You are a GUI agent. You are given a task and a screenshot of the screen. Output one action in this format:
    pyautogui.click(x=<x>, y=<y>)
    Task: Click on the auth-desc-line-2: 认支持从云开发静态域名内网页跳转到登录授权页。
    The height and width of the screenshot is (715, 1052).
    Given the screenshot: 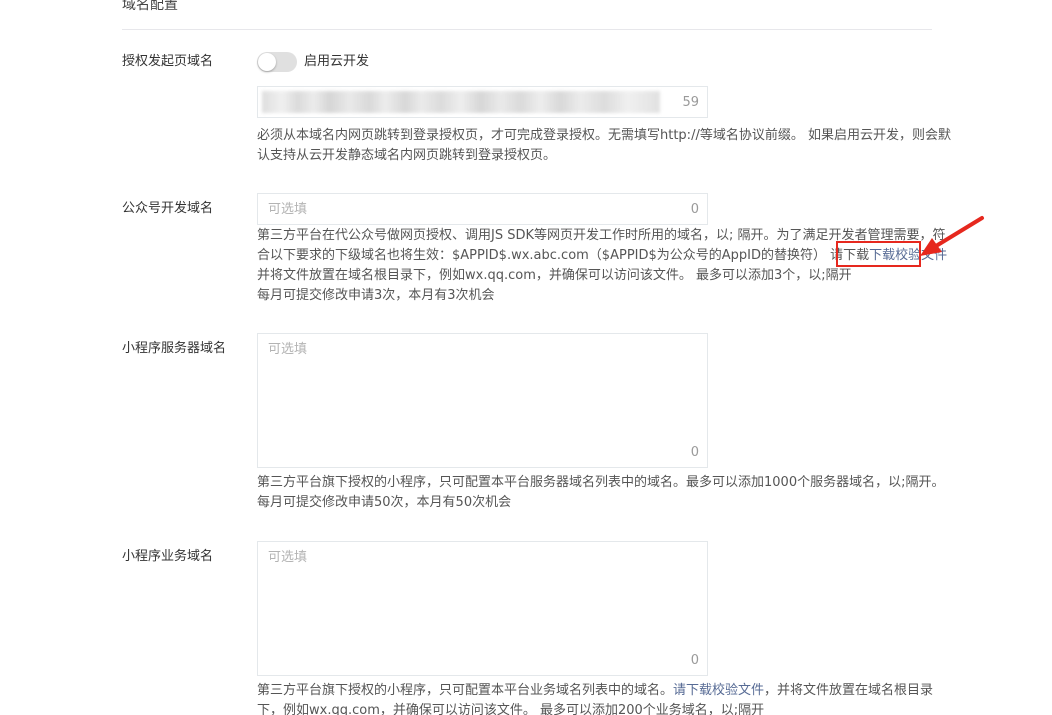 What is the action you would take?
    pyautogui.click(x=407, y=155)
    